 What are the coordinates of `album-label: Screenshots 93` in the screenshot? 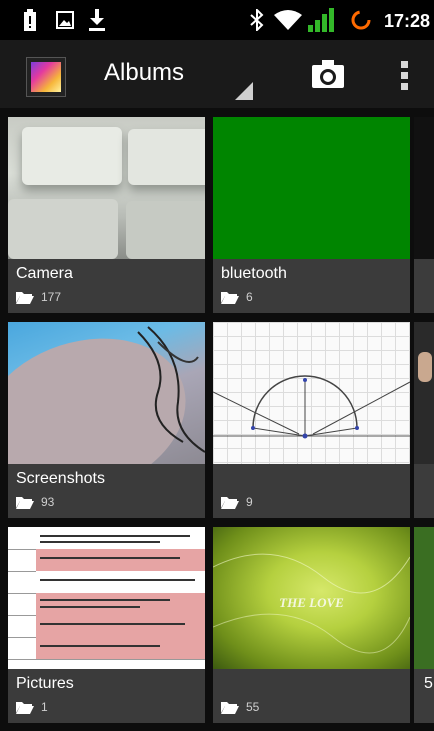 It's located at (106, 491).